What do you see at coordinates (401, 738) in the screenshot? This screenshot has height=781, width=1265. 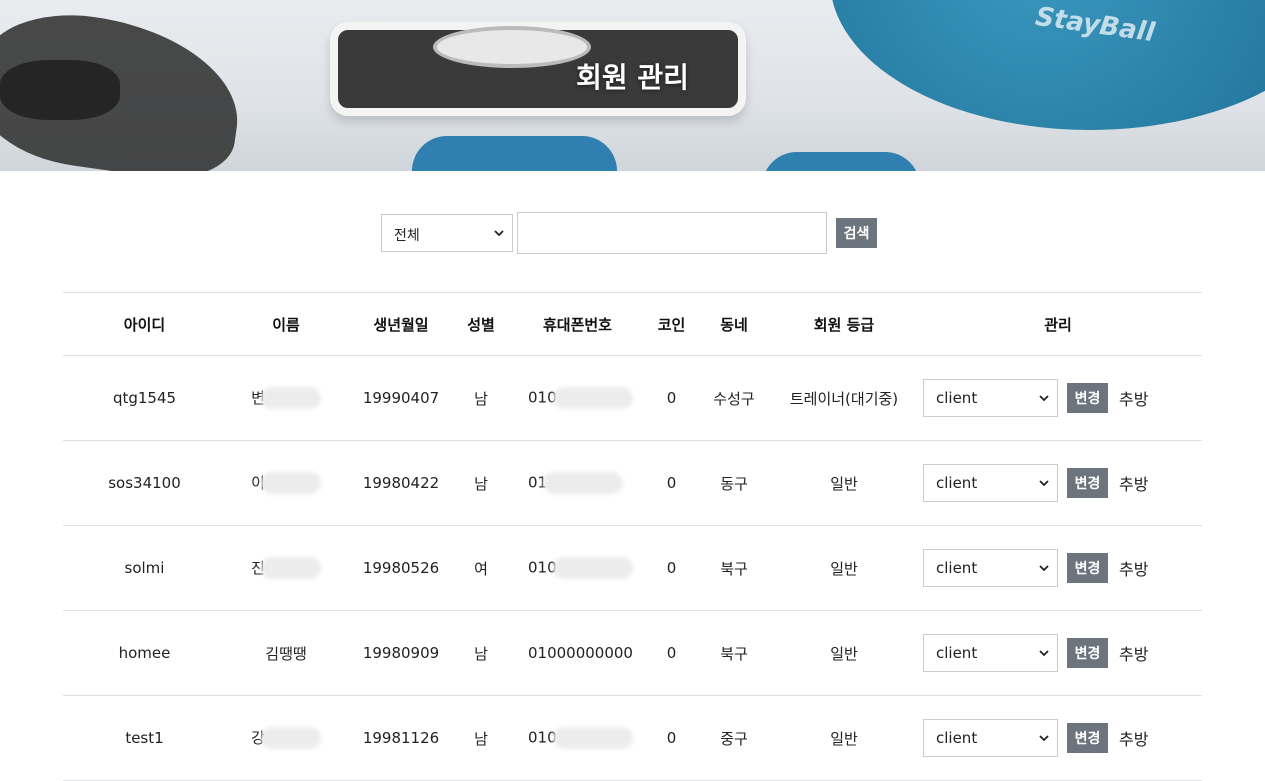 I see `cell-birth: 19981126` at bounding box center [401, 738].